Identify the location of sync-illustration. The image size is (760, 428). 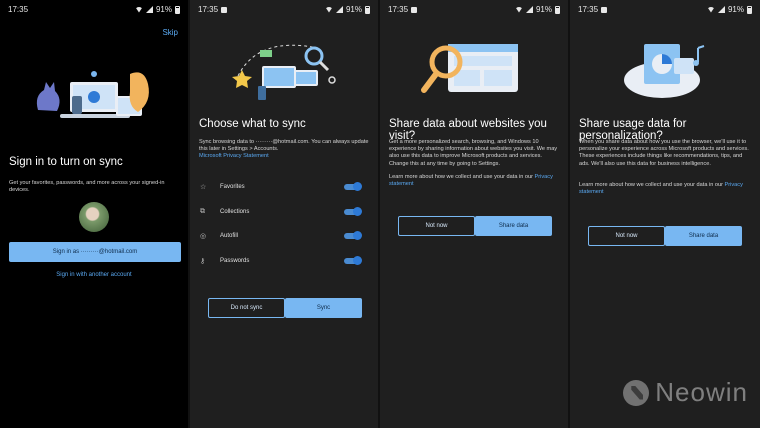
(92, 94).